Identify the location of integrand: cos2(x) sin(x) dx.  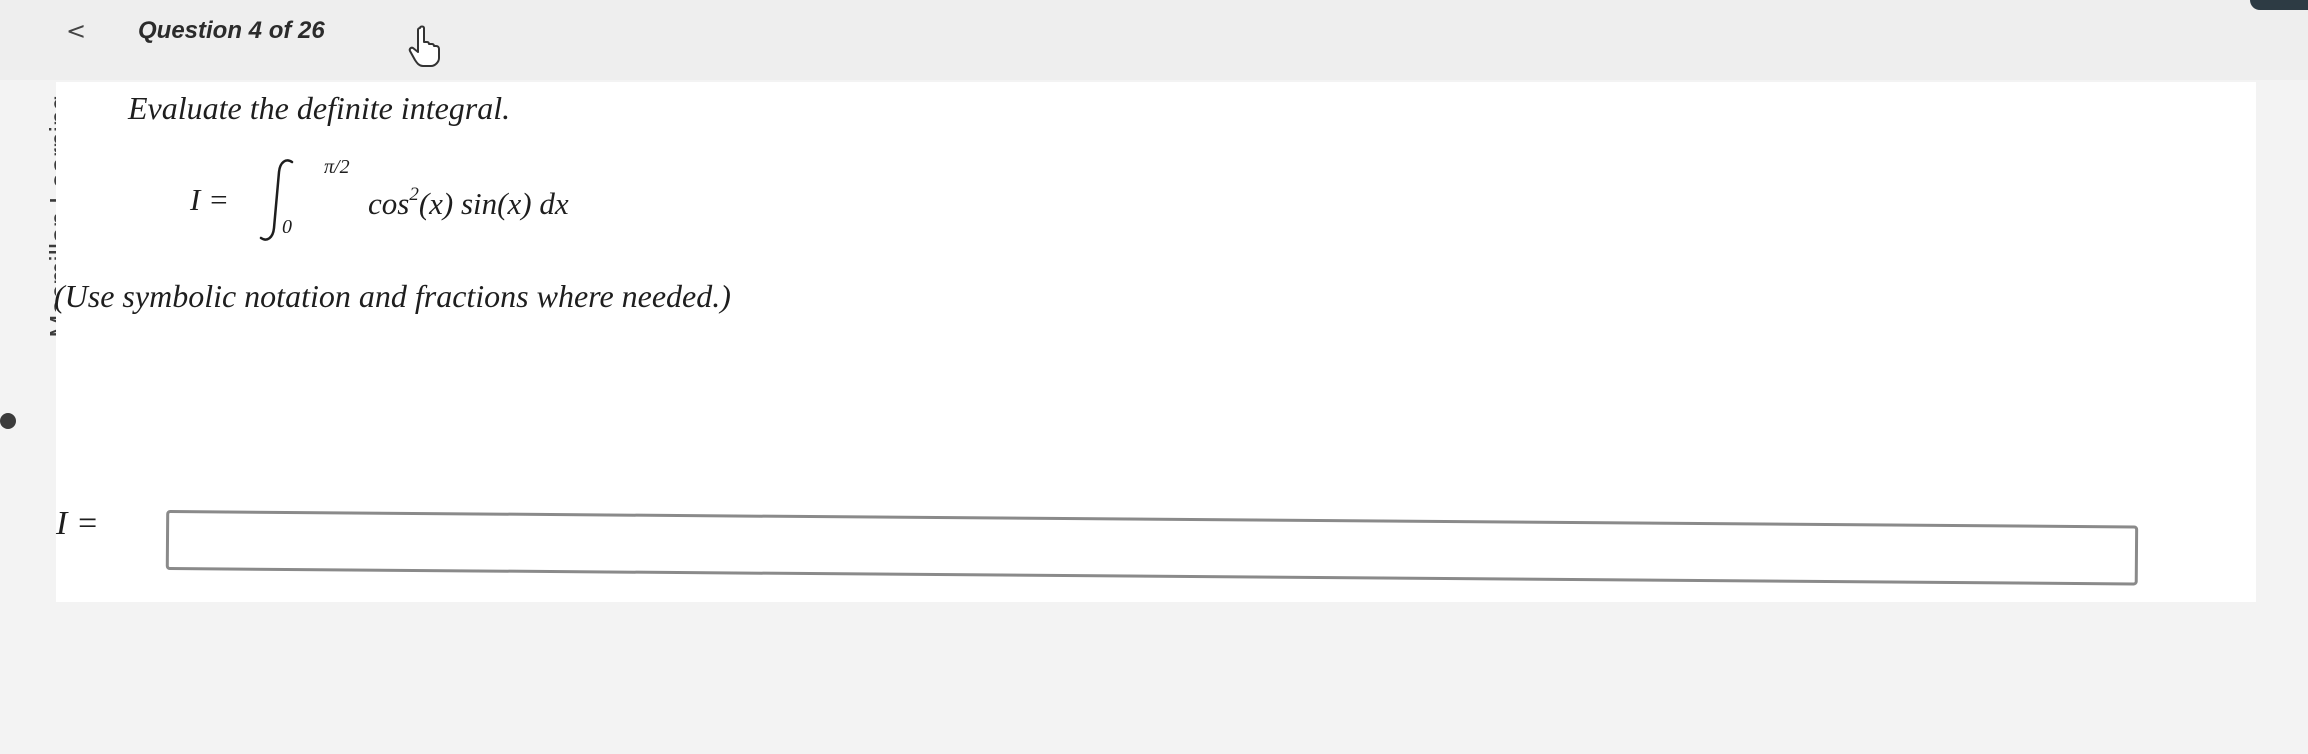
(468, 204).